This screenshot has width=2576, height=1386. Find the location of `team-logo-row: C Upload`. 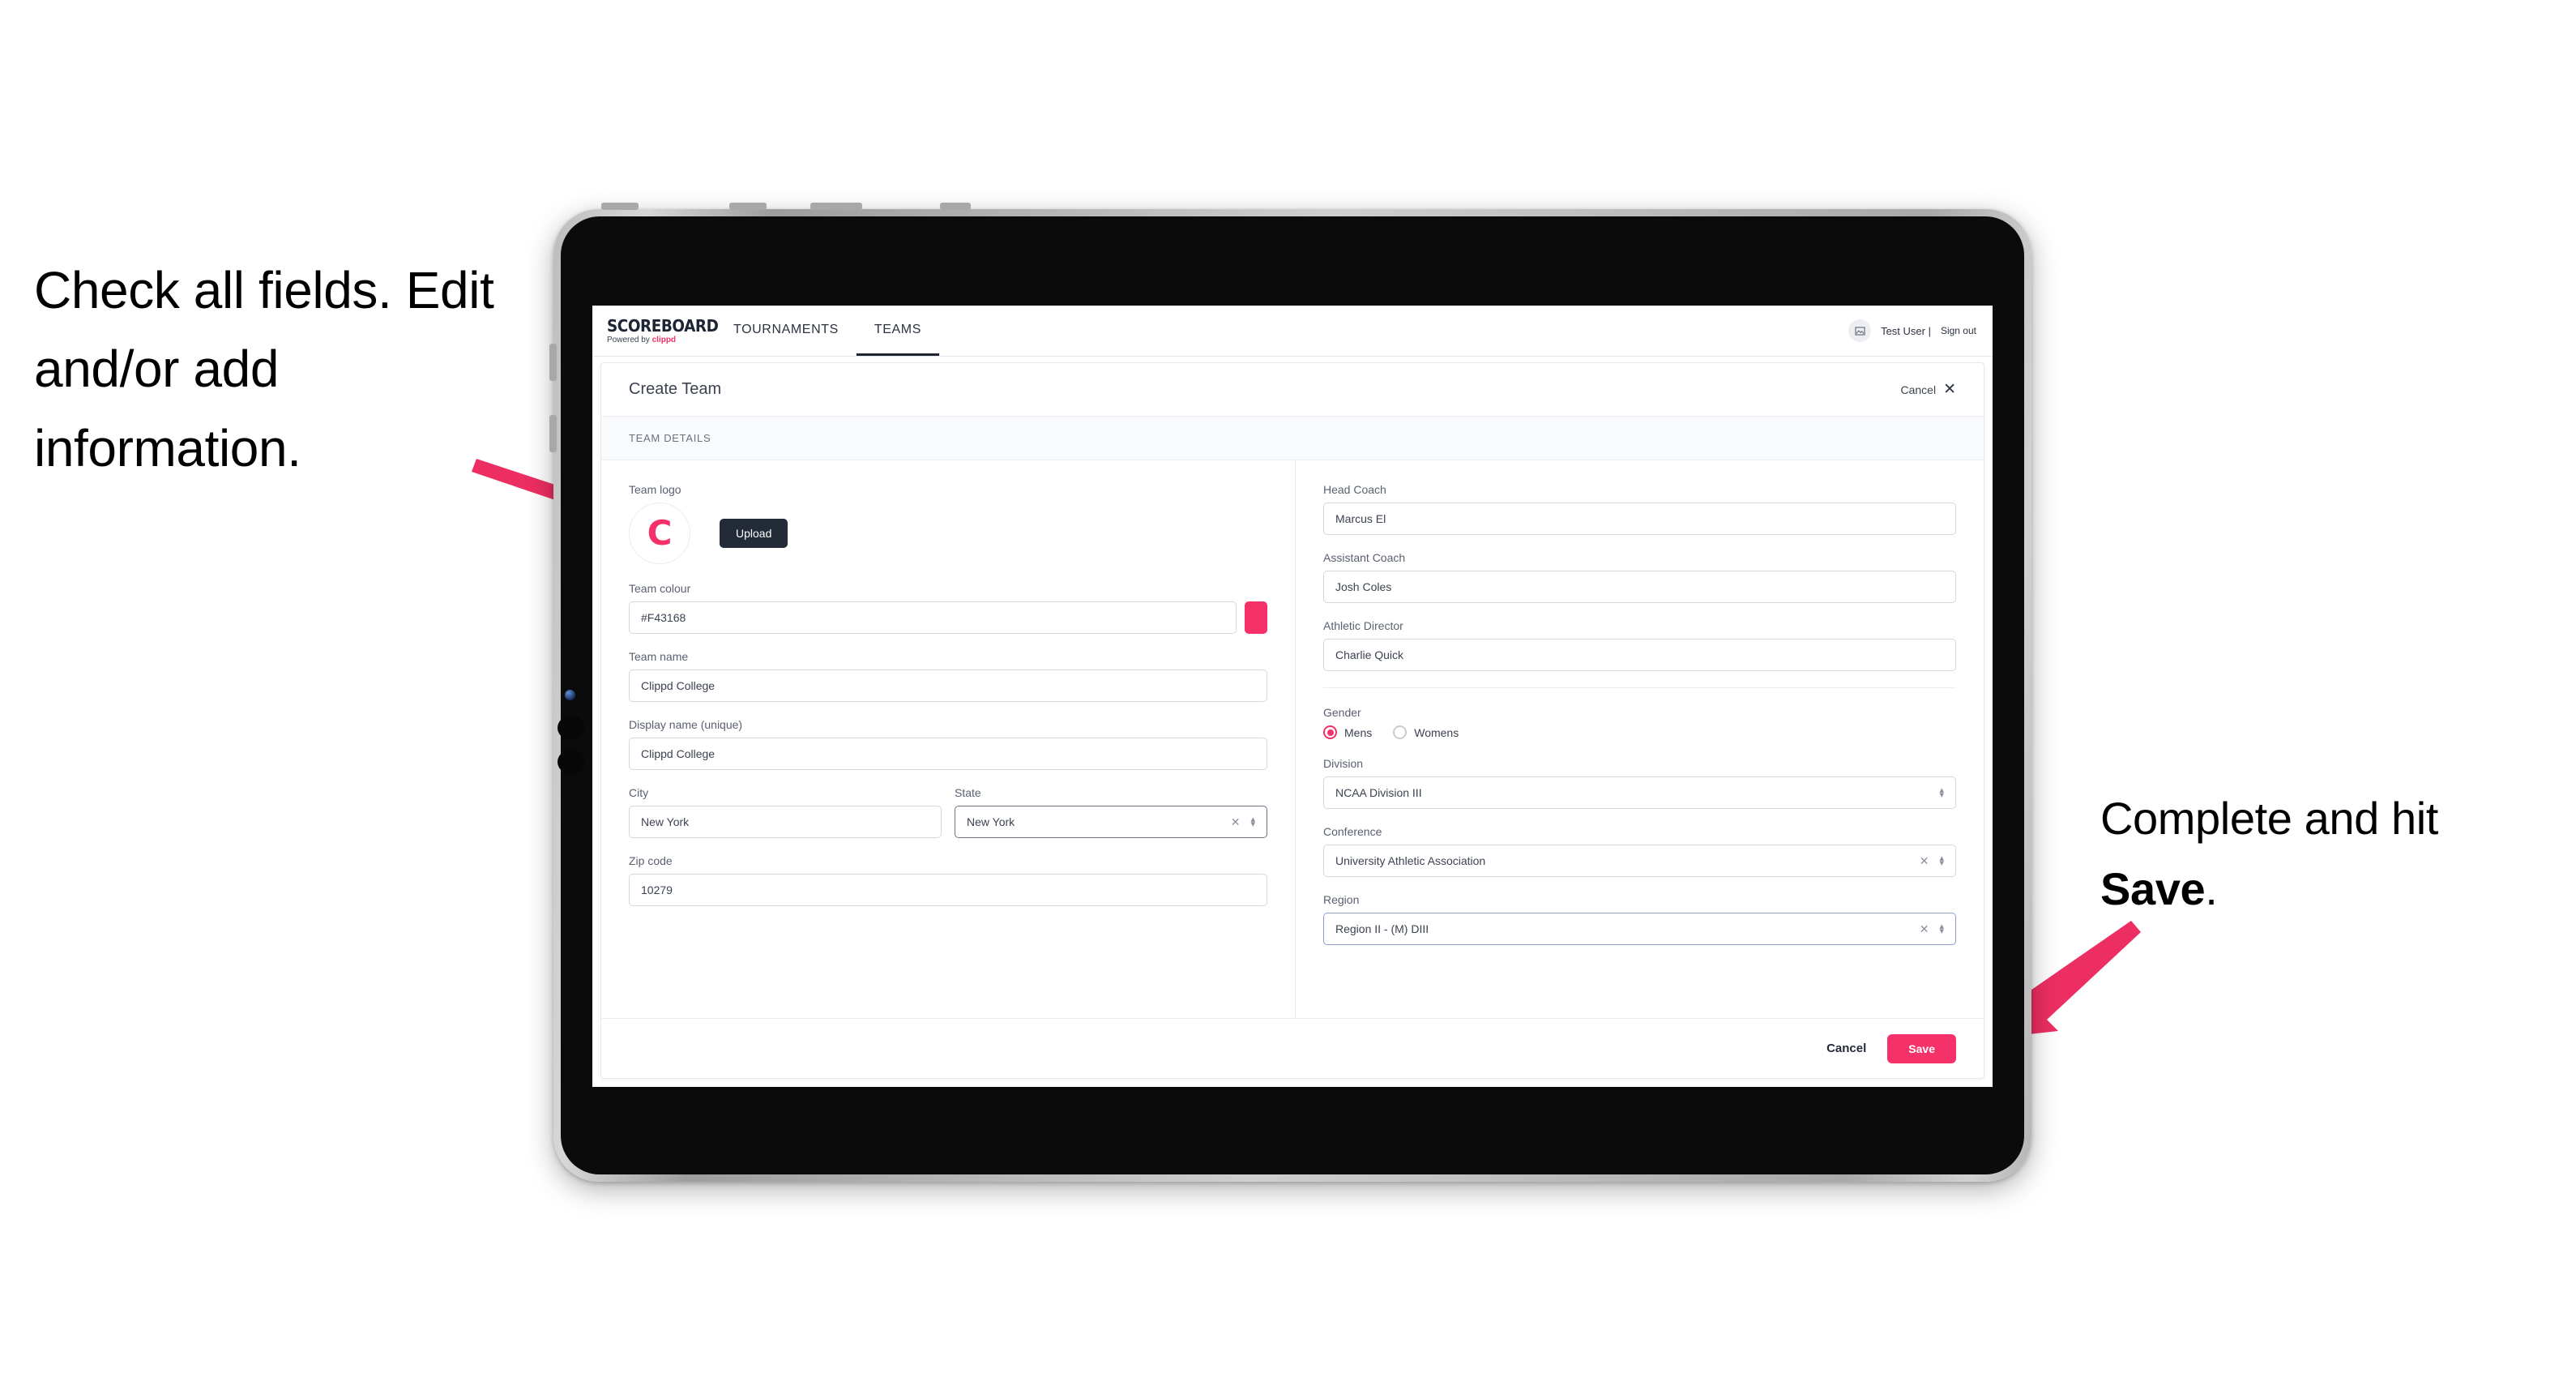

team-logo-row: C Upload is located at coordinates (948, 533).